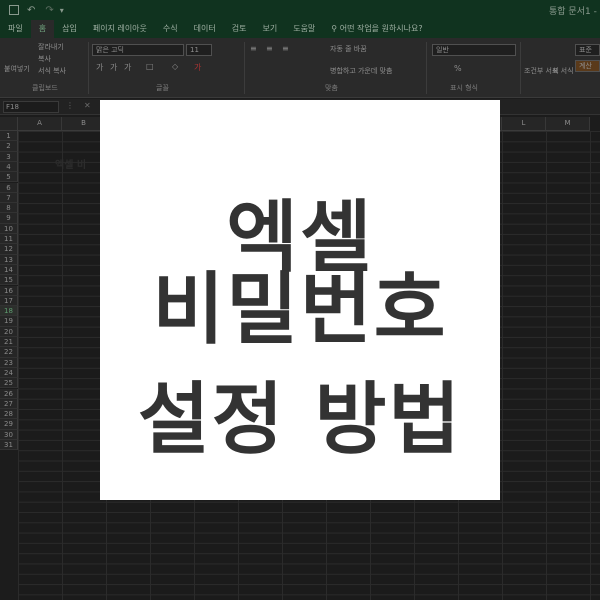  I want to click on select-all-corner, so click(9, 124).